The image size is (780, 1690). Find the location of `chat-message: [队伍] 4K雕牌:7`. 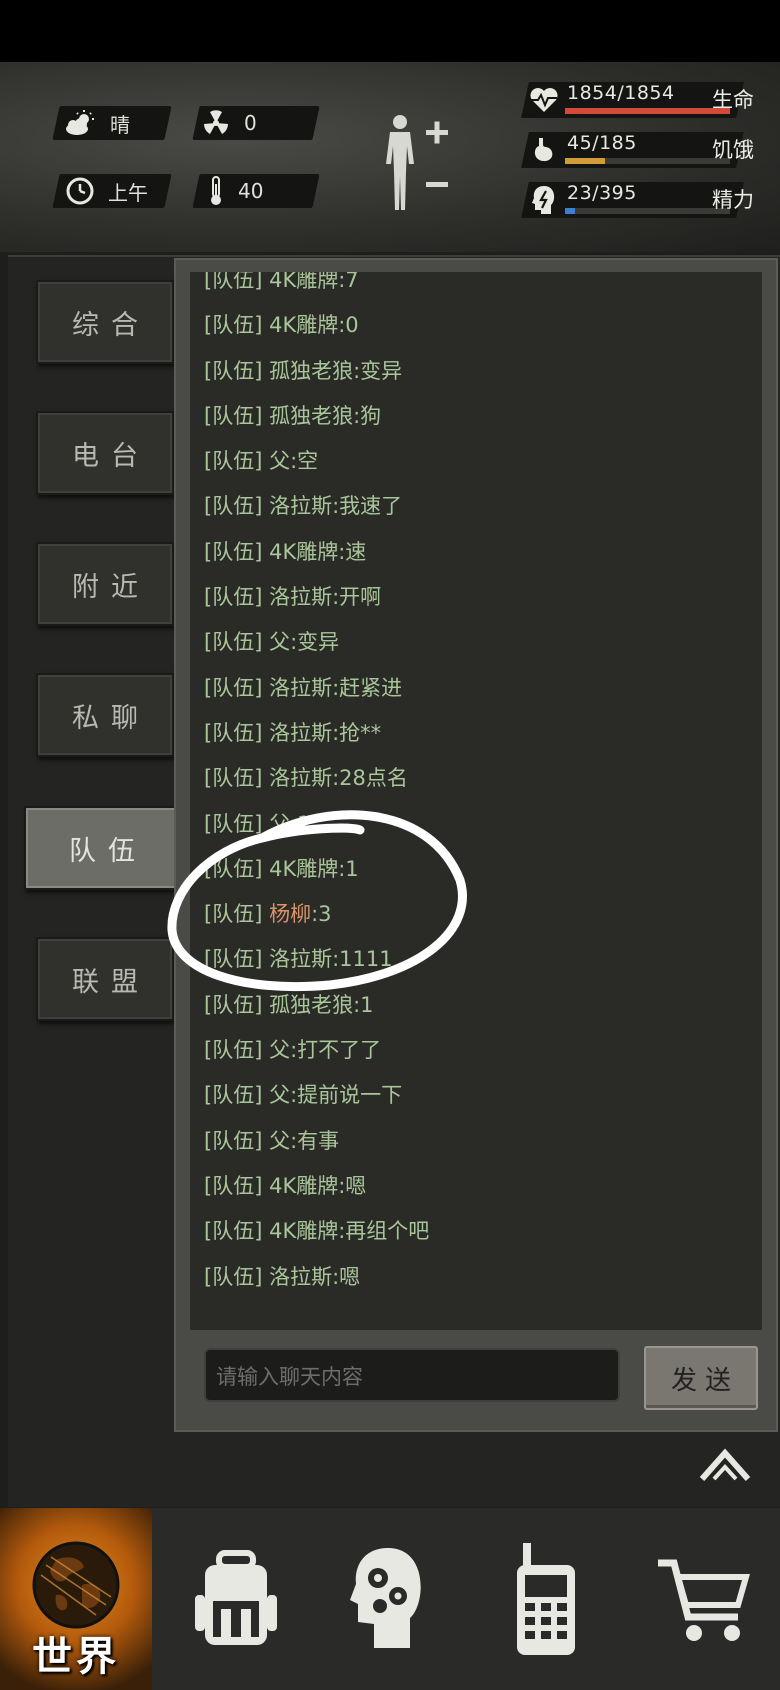

chat-message: [队伍] 4K雕牌:7 is located at coordinates (316, 287).